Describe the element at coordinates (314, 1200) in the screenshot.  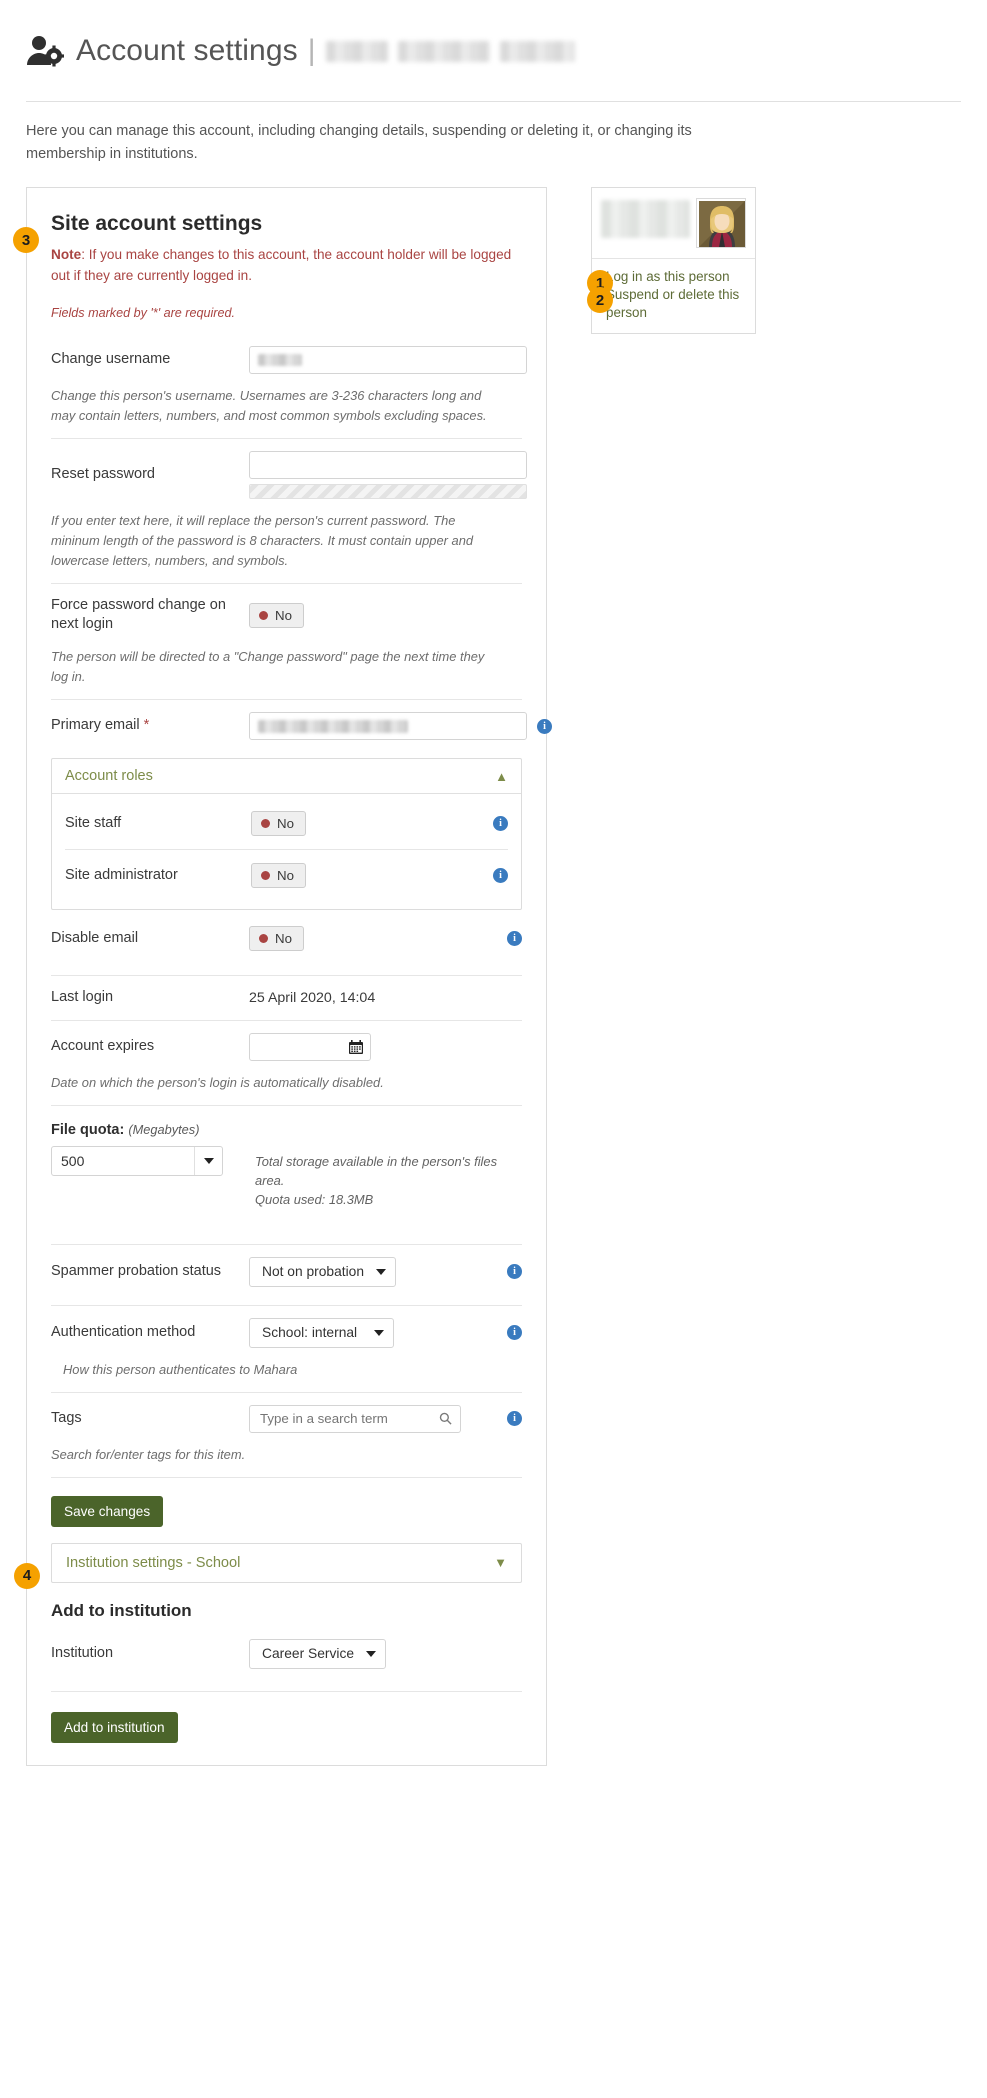
I see `file-quota-help-line2: Quota used: 18.3MB` at that location.